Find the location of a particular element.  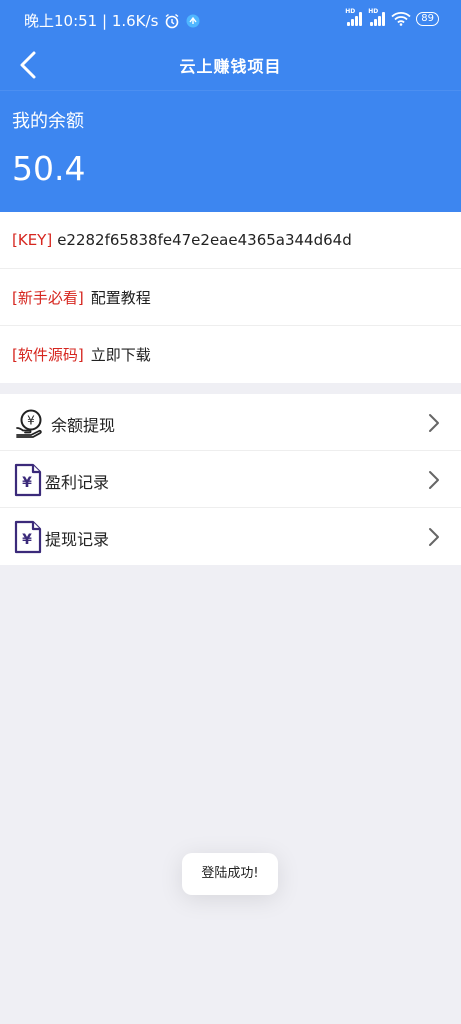

menu-item-profit-record: ¥ 盈利记录 is located at coordinates (230, 479).